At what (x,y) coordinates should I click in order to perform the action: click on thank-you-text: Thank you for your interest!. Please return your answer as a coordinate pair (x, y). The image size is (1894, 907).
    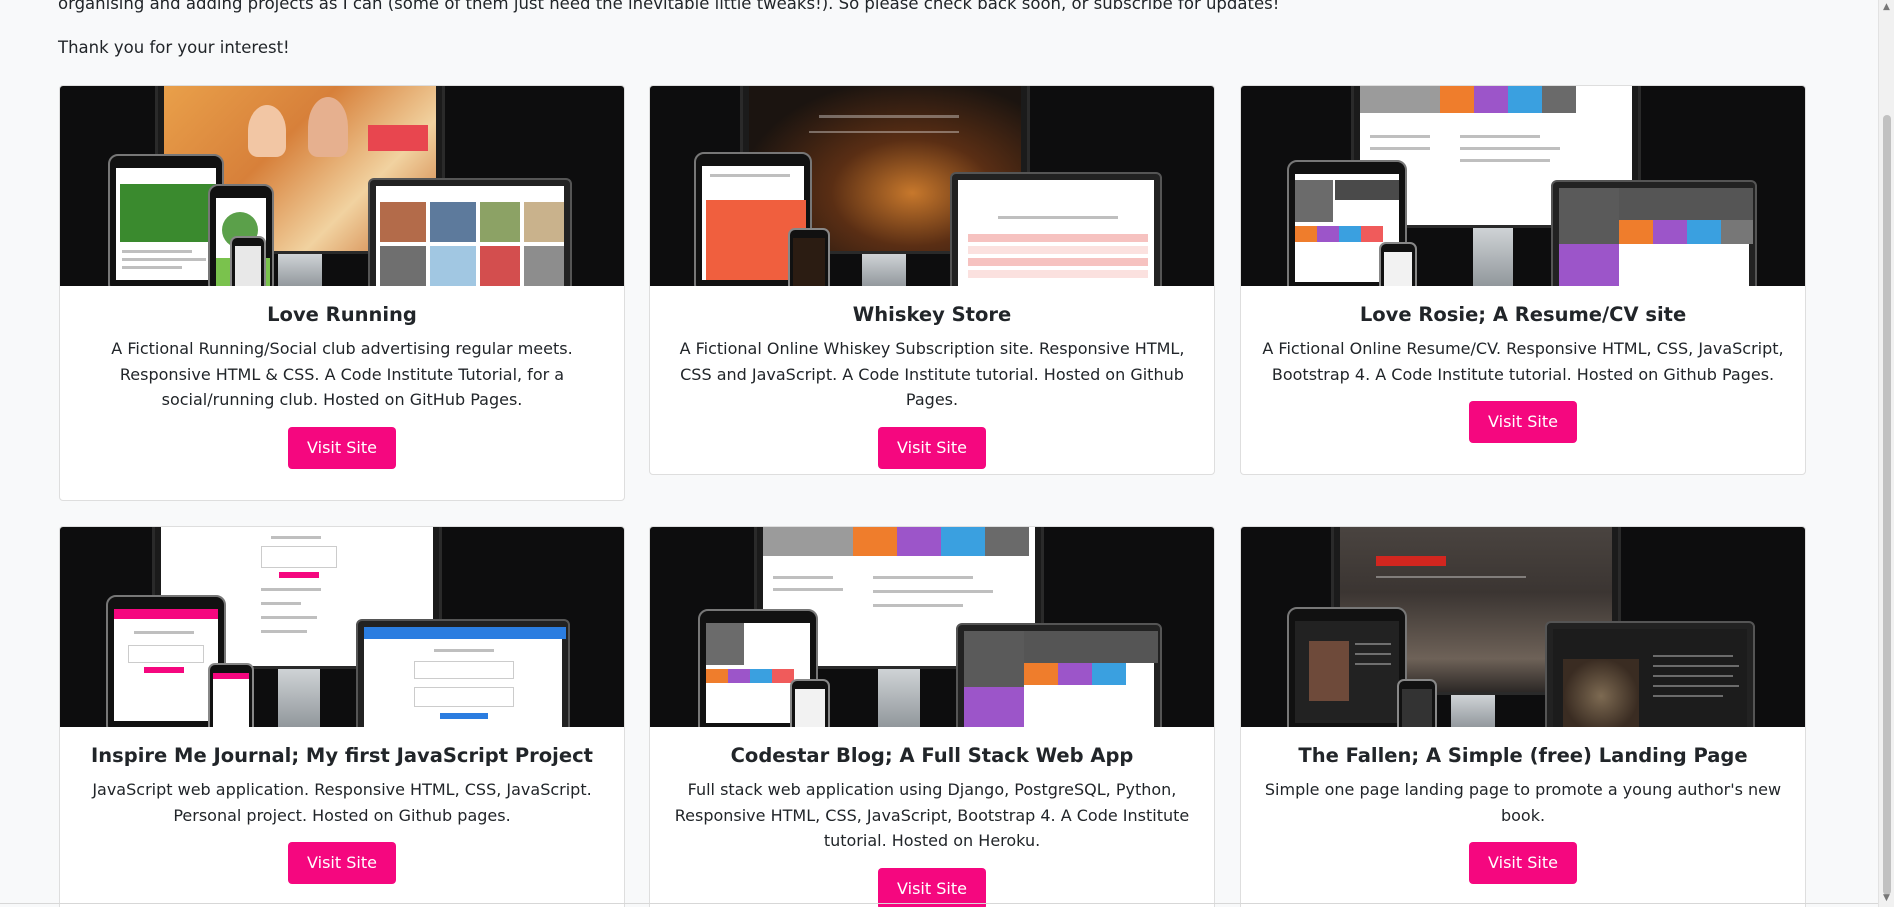
    Looking at the image, I should click on (174, 47).